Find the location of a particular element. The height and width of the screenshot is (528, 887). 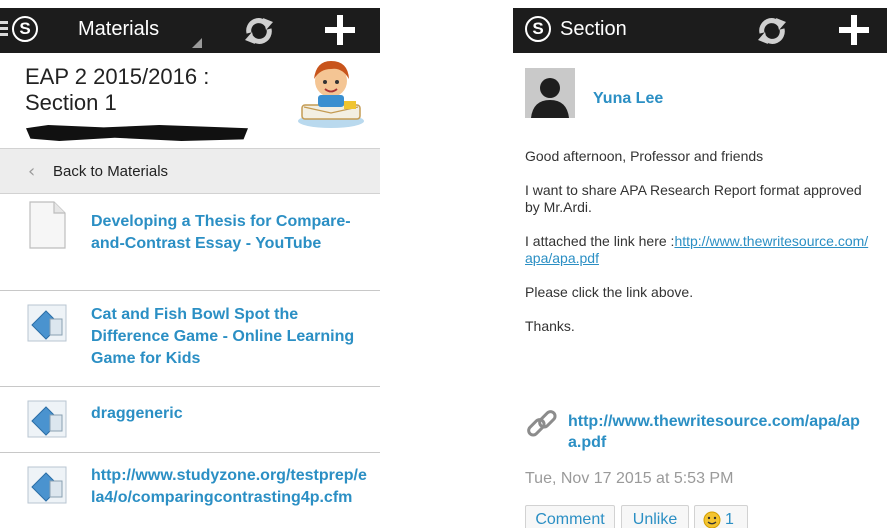

chain-link-icon is located at coordinates (542, 423).